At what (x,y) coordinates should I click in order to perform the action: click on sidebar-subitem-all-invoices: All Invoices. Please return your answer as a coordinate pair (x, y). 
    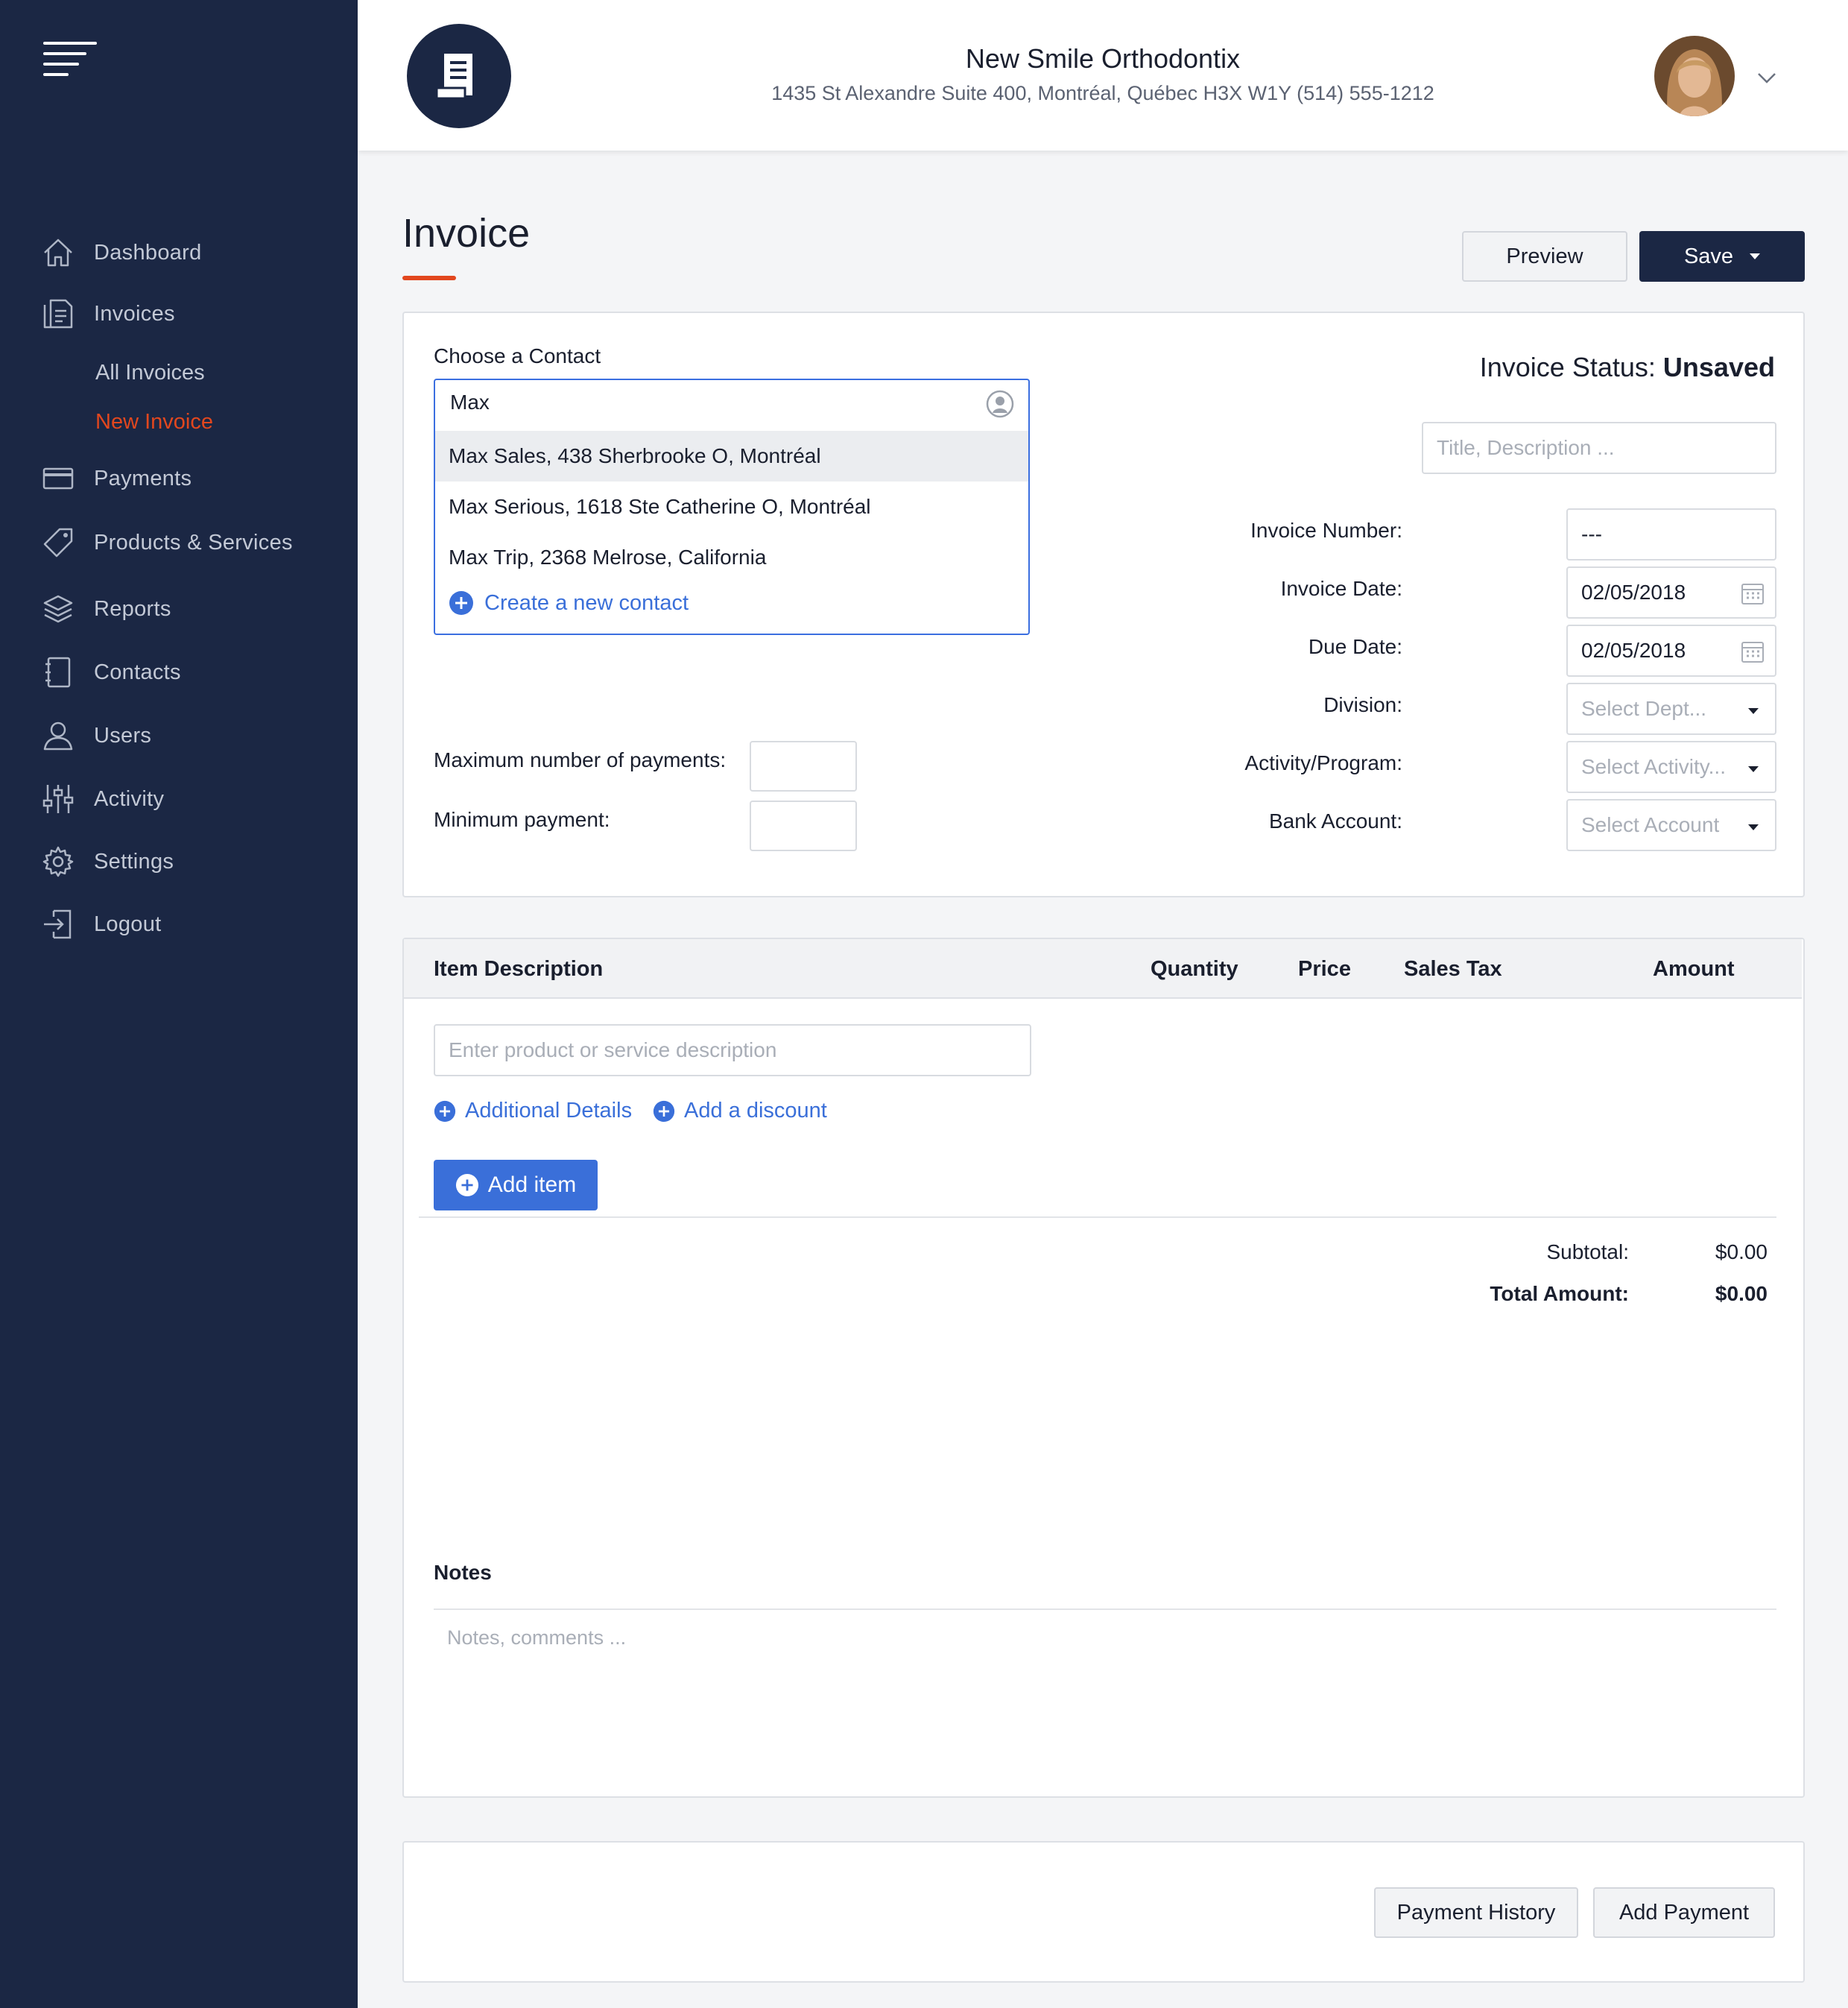
    Looking at the image, I should click on (150, 373).